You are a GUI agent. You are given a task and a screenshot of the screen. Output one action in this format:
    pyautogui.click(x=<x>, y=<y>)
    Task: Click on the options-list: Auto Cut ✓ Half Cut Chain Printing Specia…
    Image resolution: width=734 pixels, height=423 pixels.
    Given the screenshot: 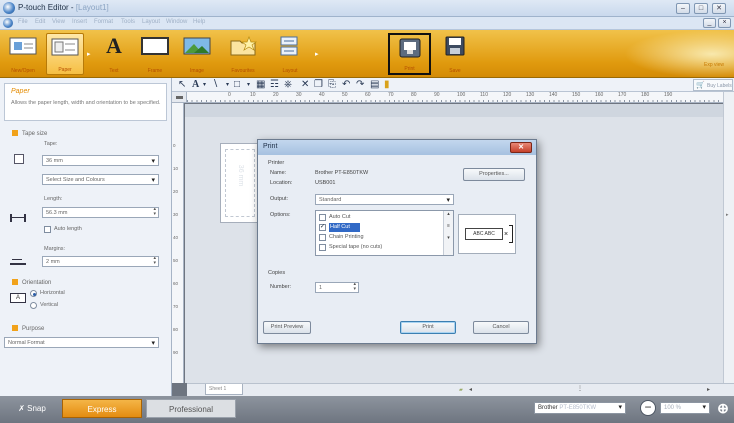 What is the action you would take?
    pyautogui.click(x=384, y=233)
    